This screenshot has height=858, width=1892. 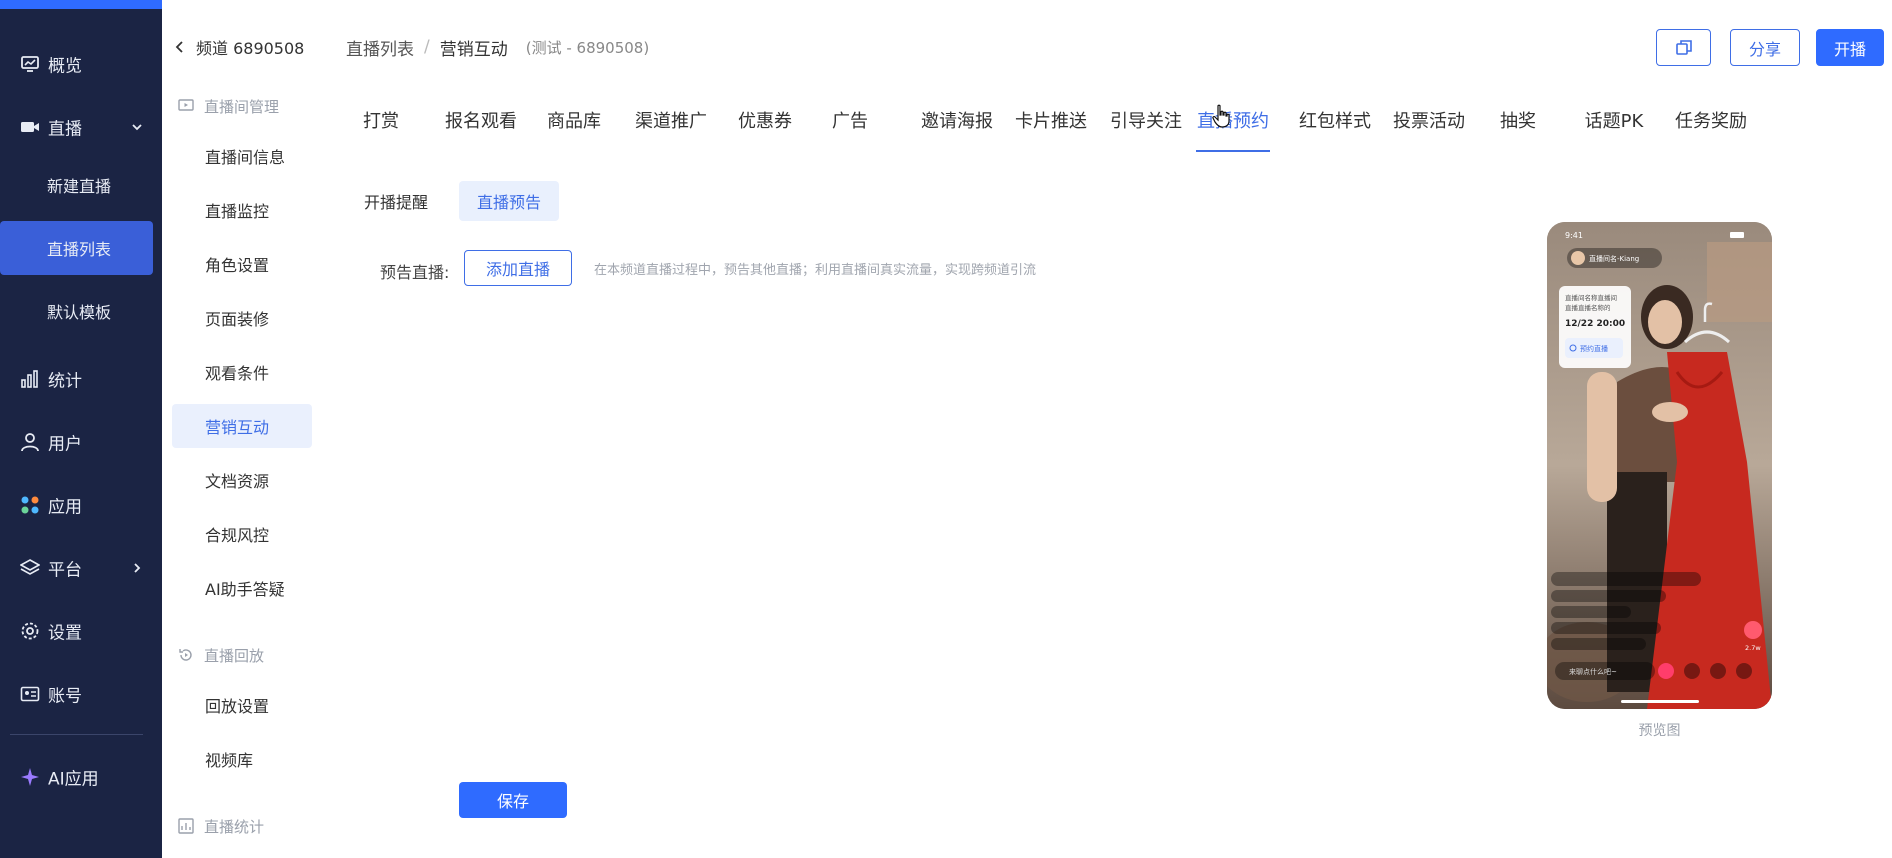 What do you see at coordinates (245, 589) in the screenshot?
I see `side-item-label: AI助手答疑` at bounding box center [245, 589].